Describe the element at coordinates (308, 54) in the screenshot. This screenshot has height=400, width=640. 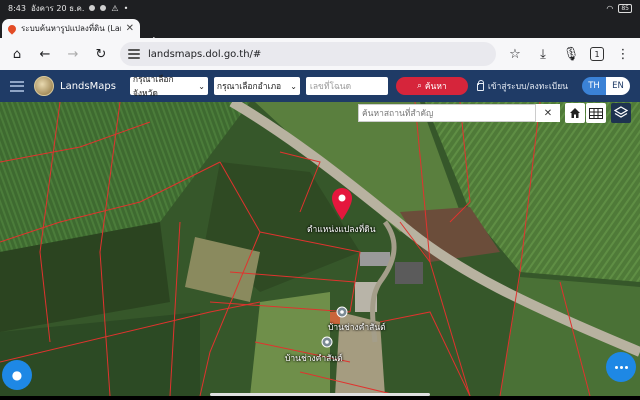
I see `address-bar: landsmaps.dol.go.th/#` at that location.